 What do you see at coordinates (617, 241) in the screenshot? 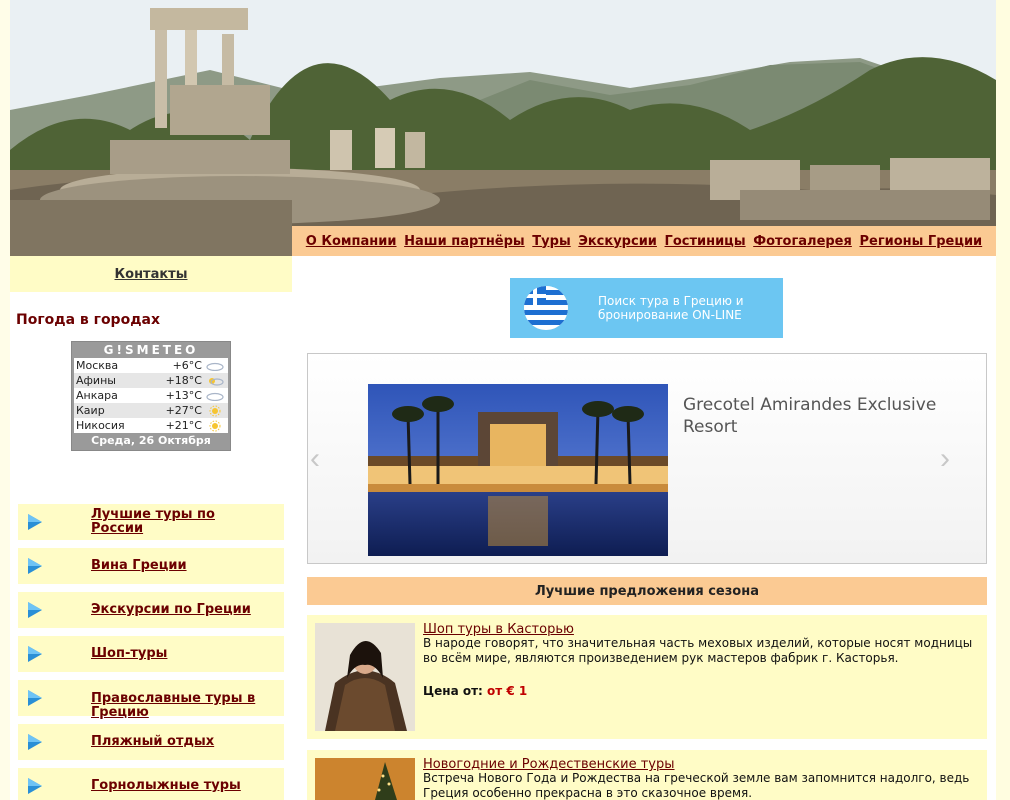
I see `nav-excursions: Экскурсии` at bounding box center [617, 241].